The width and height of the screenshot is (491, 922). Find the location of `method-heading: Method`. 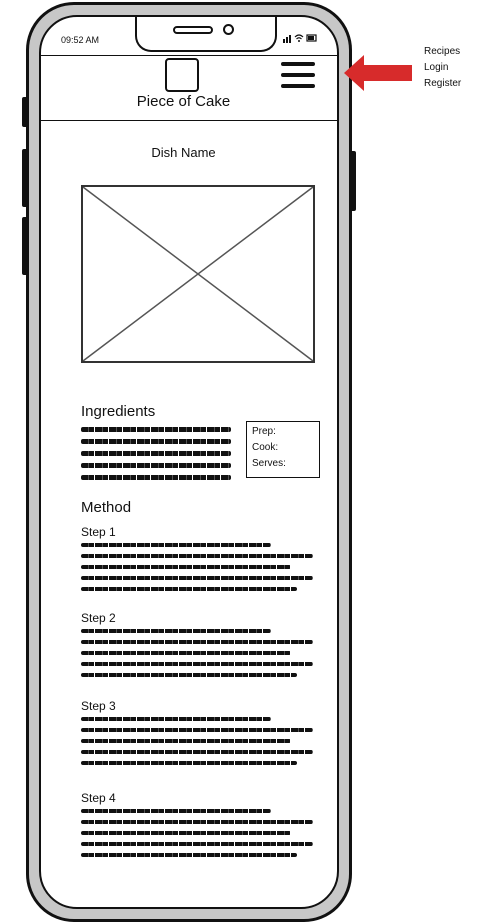

method-heading: Method is located at coordinates (106, 507).